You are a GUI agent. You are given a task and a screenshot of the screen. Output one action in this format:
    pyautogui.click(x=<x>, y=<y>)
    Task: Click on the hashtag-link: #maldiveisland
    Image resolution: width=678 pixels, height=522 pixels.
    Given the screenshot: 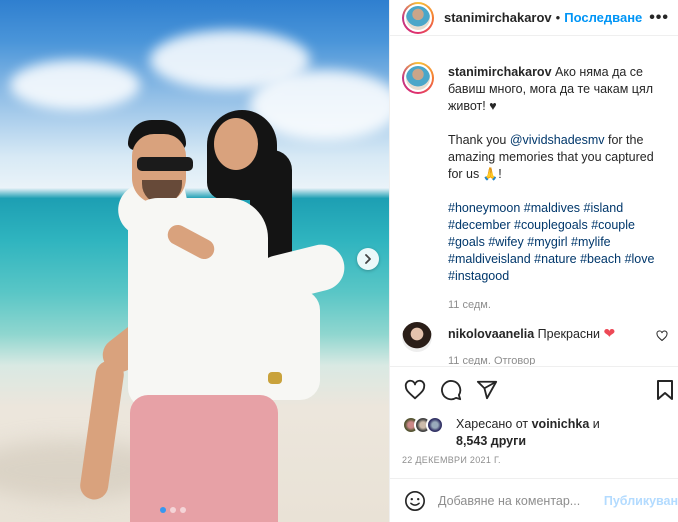 What is the action you would take?
    pyautogui.click(x=489, y=259)
    